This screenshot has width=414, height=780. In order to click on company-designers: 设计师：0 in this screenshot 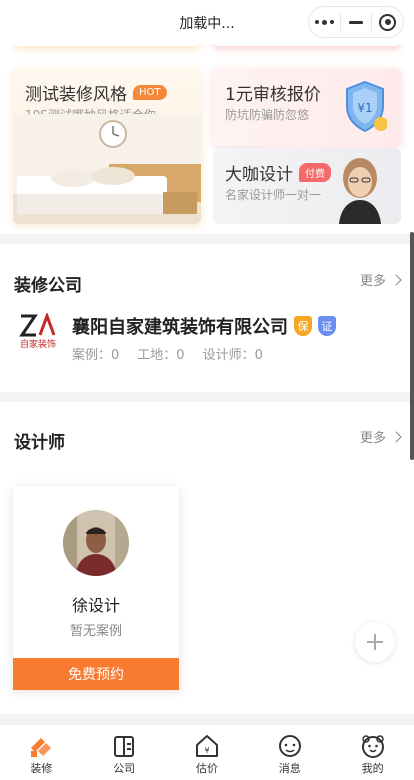, I will do `click(232, 355)`.